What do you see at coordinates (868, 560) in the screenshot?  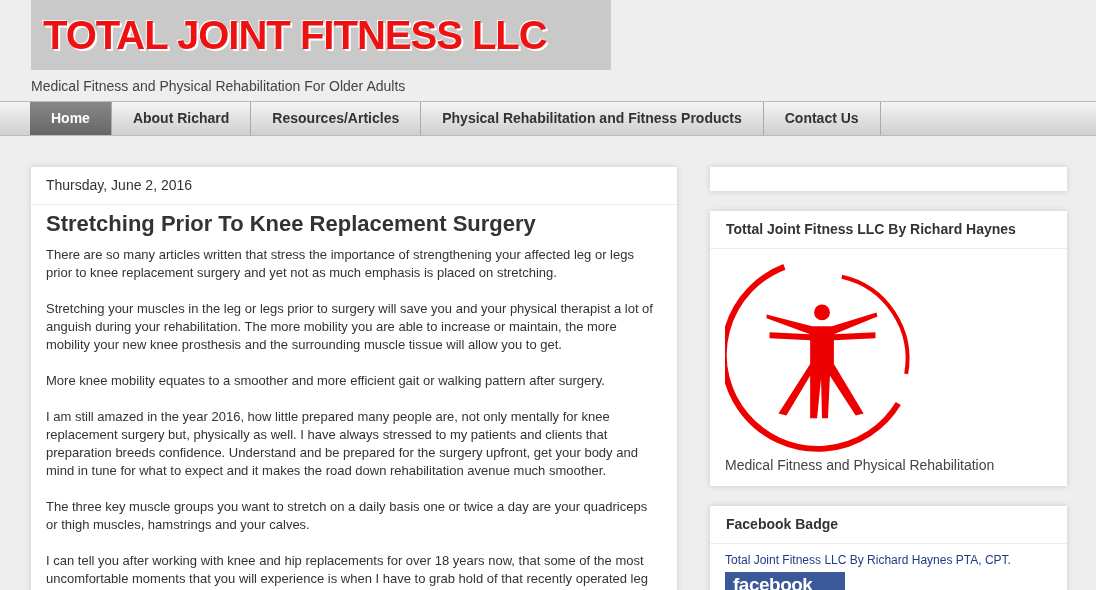 I see `profile-link: Total Joint Fitness LLC By Richard Haynes PTA, CPT.` at bounding box center [868, 560].